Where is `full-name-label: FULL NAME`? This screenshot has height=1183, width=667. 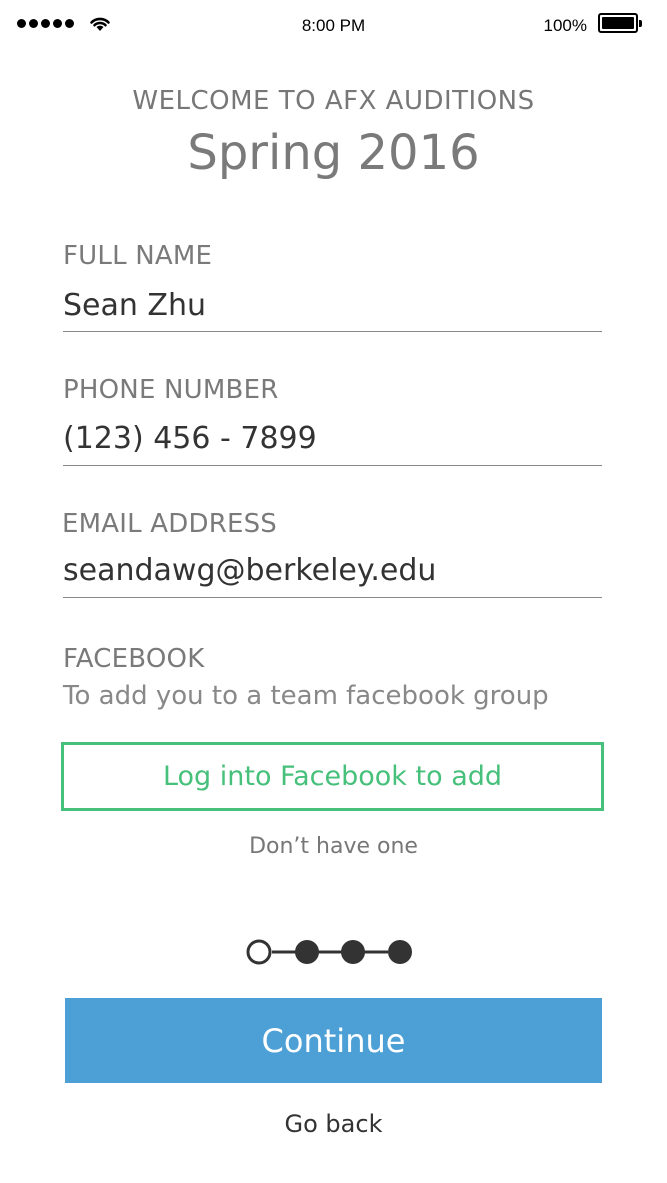 full-name-label: FULL NAME is located at coordinates (138, 256).